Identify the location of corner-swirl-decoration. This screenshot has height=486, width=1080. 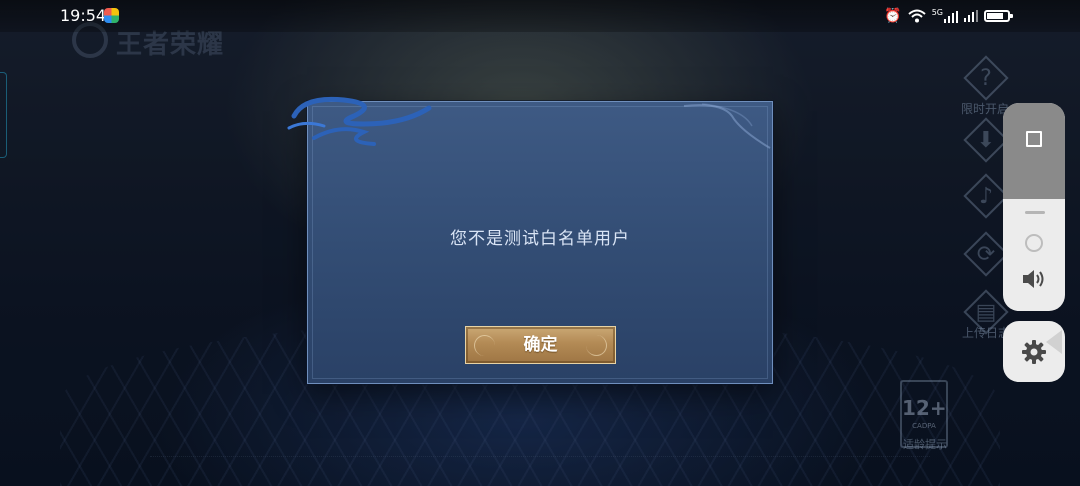
(727, 126).